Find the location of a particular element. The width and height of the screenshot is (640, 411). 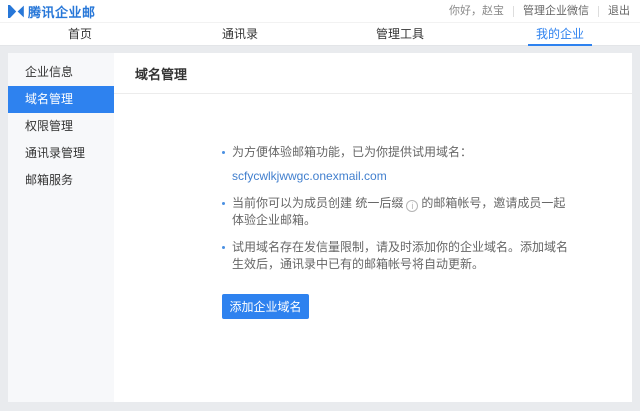

sidebar-item-mailbox-service: 邮箱服务 is located at coordinates (61, 180).